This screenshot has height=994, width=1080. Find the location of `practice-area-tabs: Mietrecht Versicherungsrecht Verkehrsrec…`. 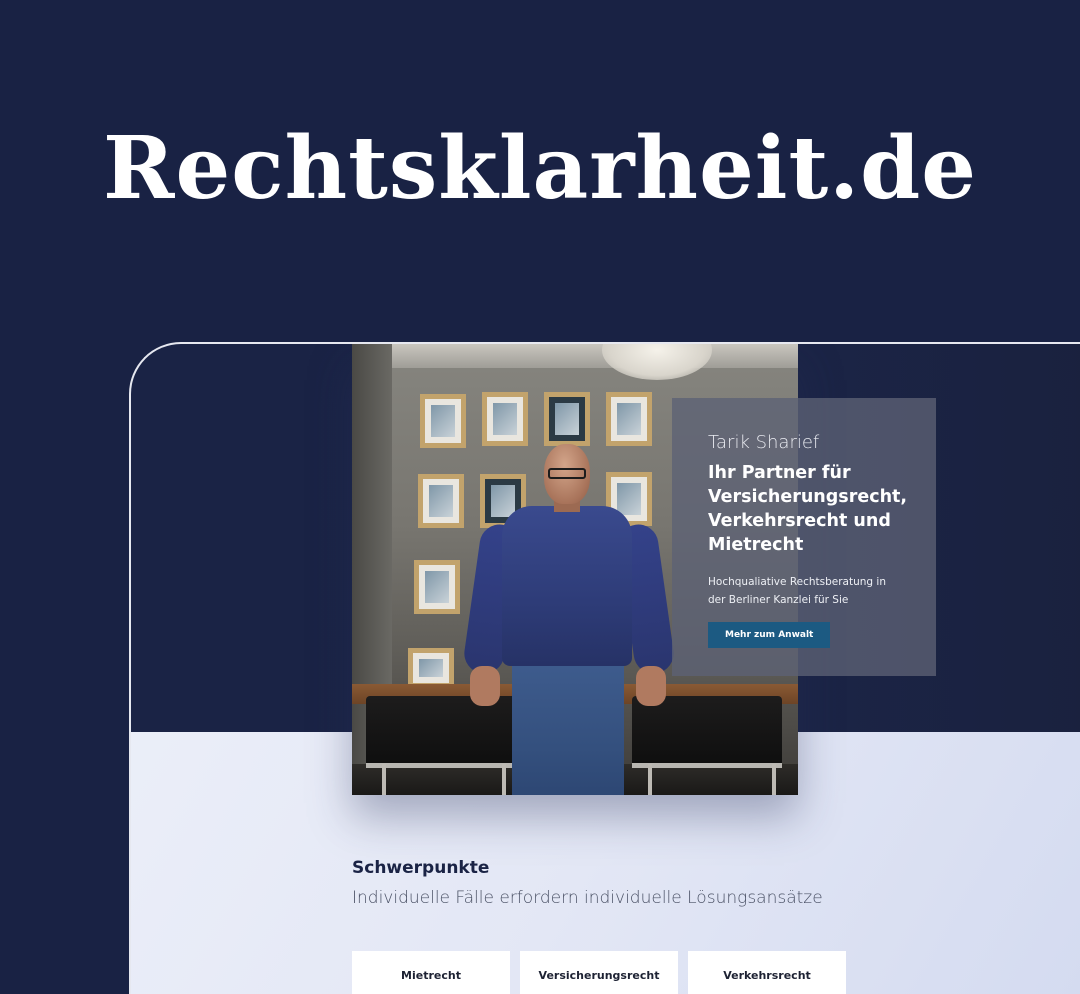

practice-area-tabs: Mietrecht Versicherungsrecht Verkehrsrec… is located at coordinates (599, 972).